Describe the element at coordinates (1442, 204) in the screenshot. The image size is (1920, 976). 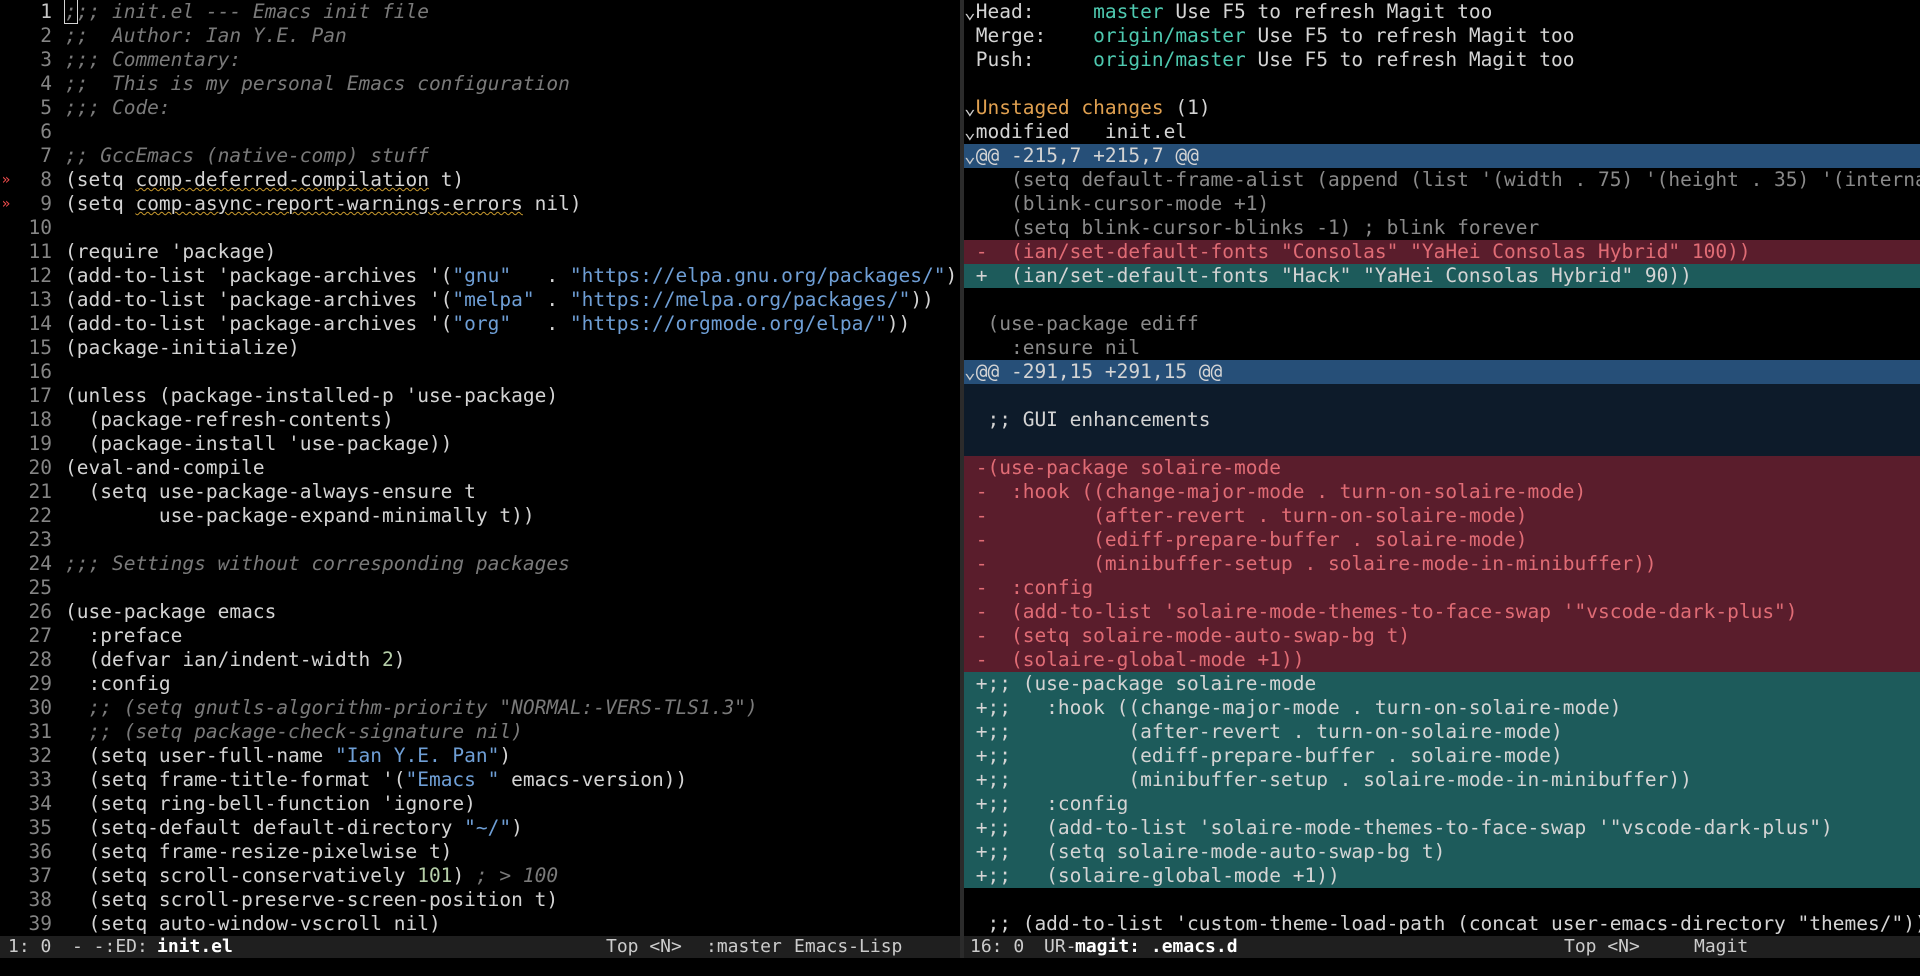
I see `magit-line: (blink-cursor-mode +1)` at that location.